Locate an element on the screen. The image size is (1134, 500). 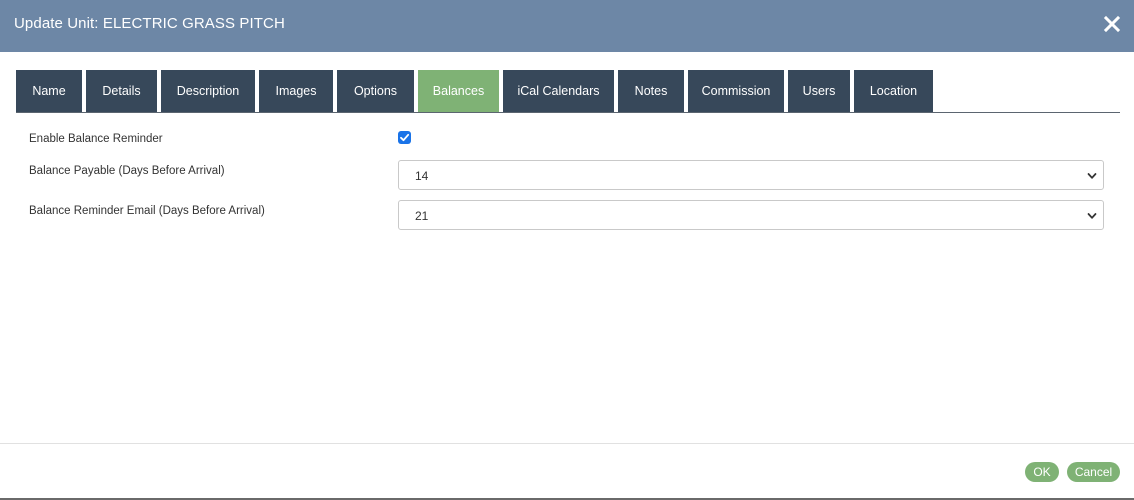
tab-options: Options is located at coordinates (375, 91).